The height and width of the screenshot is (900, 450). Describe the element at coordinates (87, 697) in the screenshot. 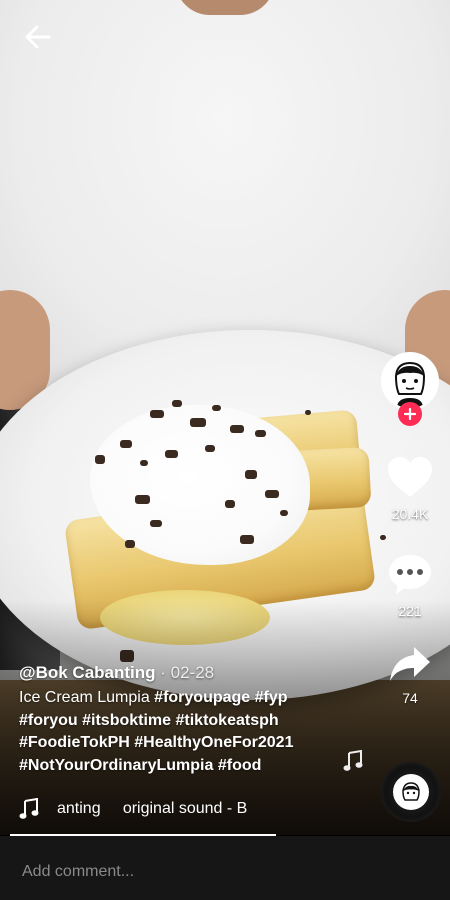

I see `description-text: Ice Cream Lumpia` at that location.